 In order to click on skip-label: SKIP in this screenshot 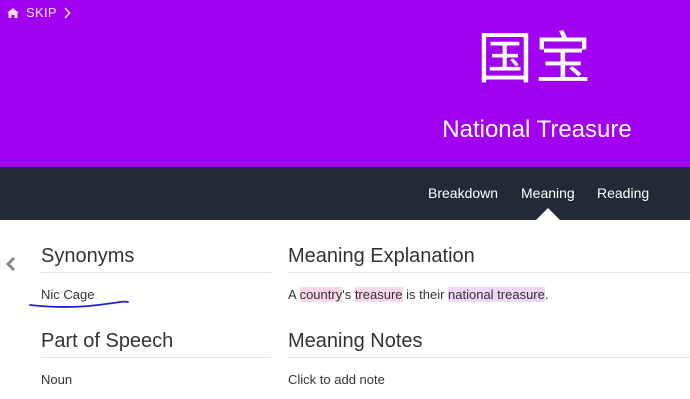, I will do `click(41, 12)`.